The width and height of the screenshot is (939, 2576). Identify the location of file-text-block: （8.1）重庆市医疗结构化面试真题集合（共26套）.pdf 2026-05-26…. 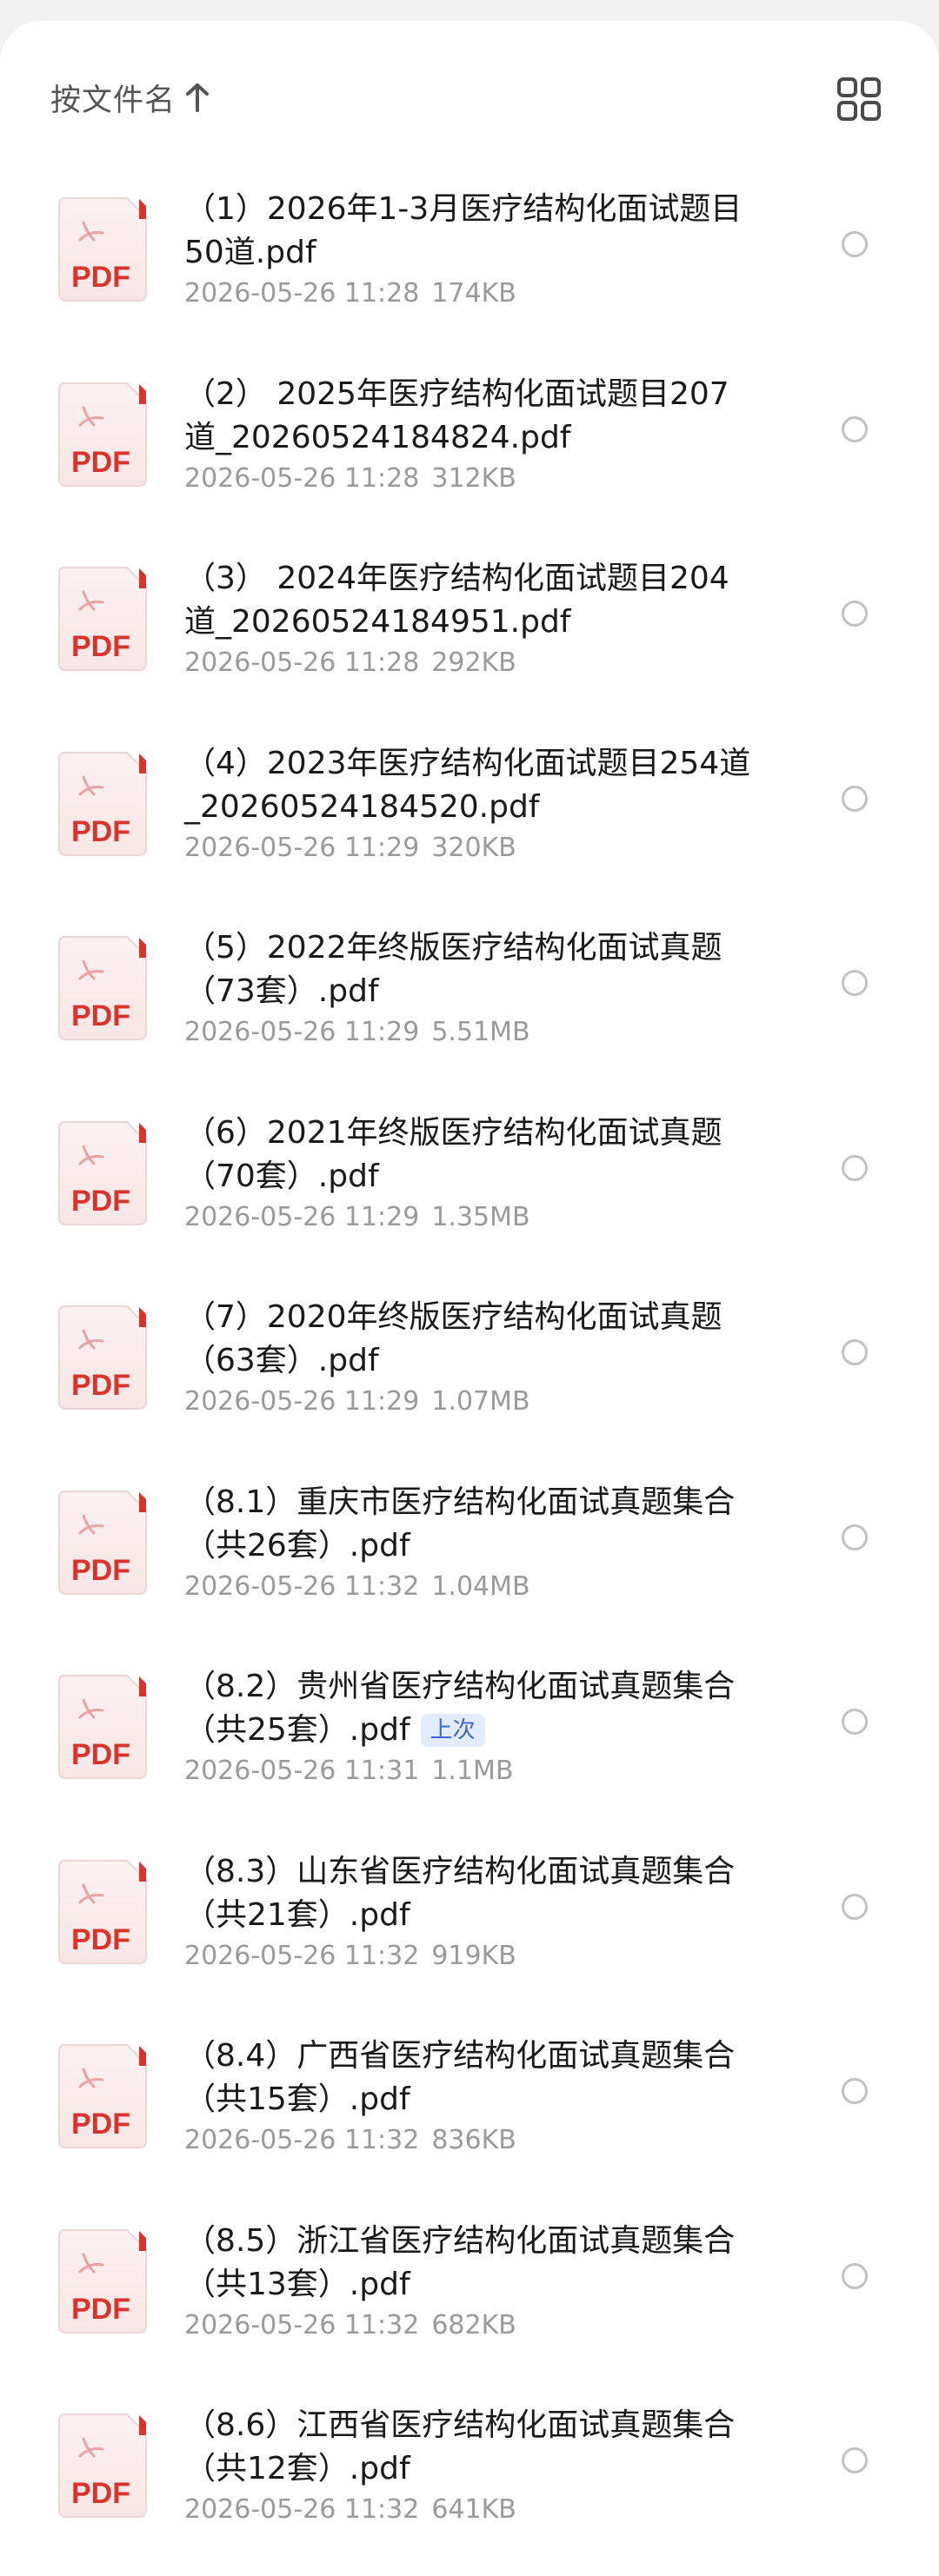
(471, 1542).